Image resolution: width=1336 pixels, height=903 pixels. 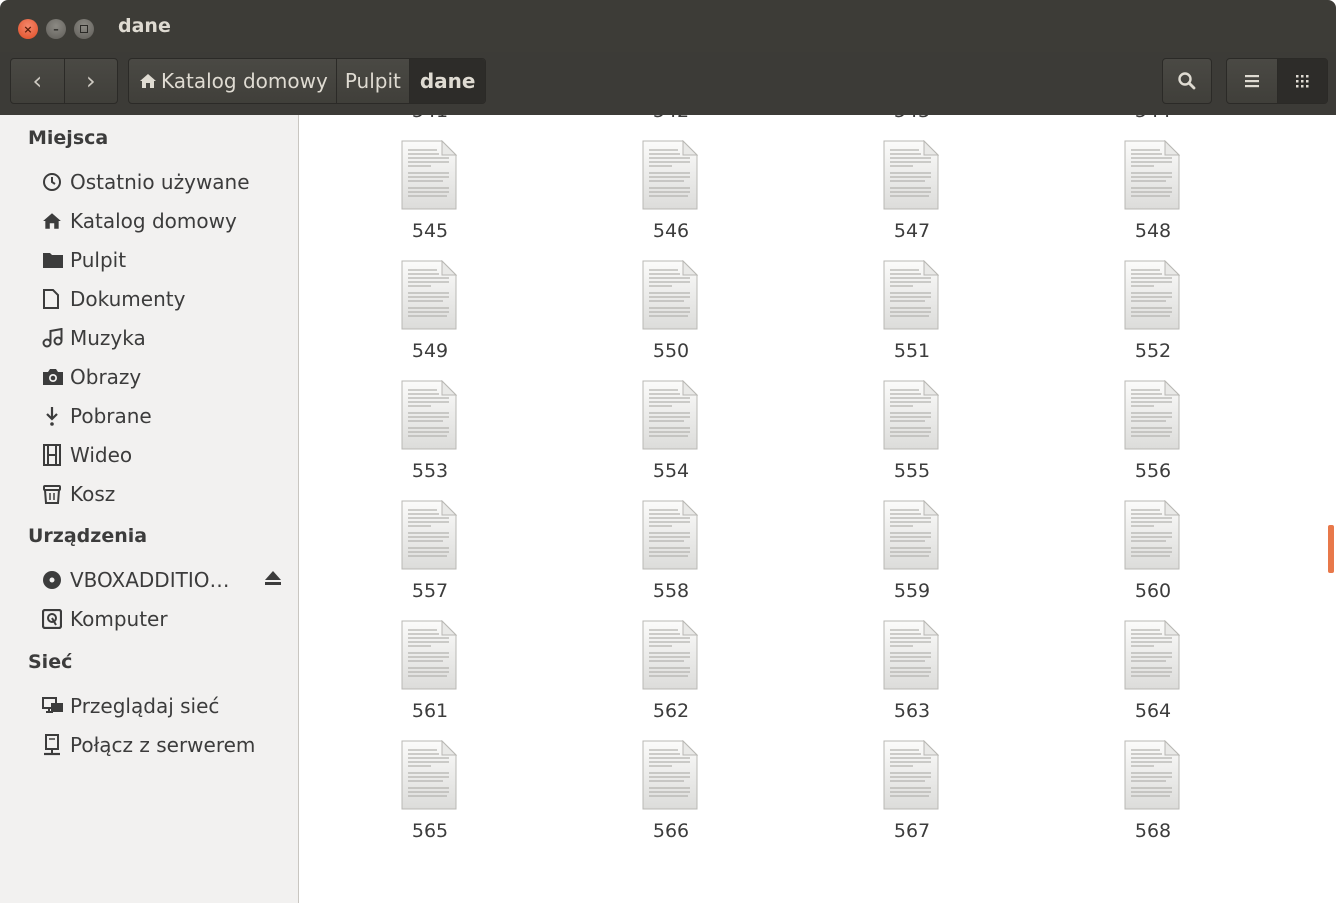 I want to click on title-bar: × – dane, so click(x=668, y=26).